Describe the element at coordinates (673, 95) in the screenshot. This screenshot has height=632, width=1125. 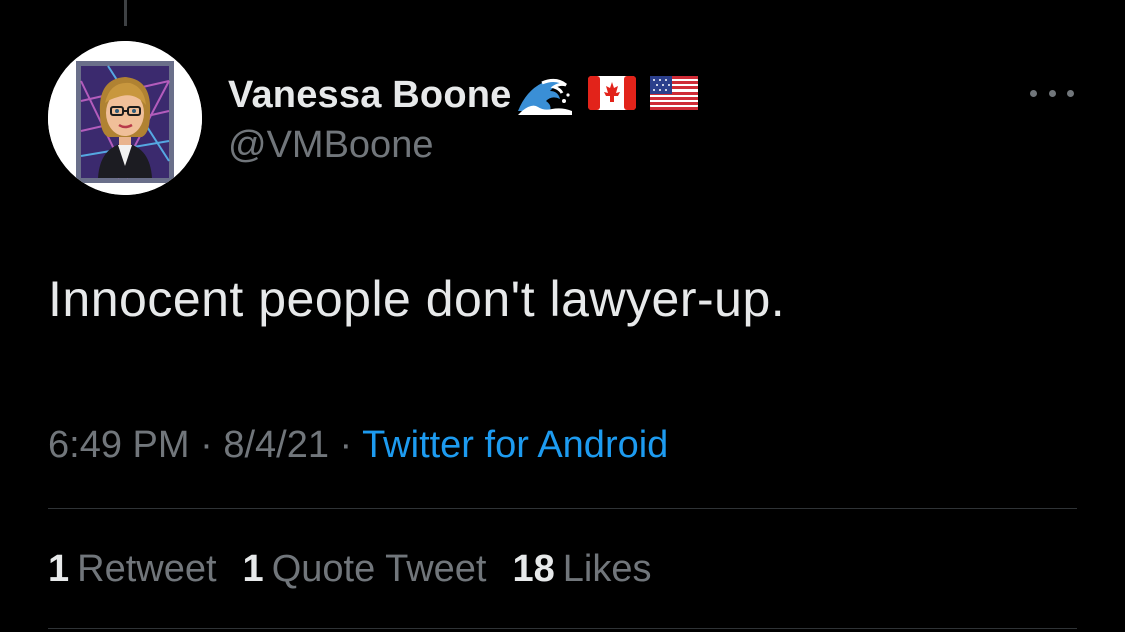
I see `flag-usa-icon` at that location.